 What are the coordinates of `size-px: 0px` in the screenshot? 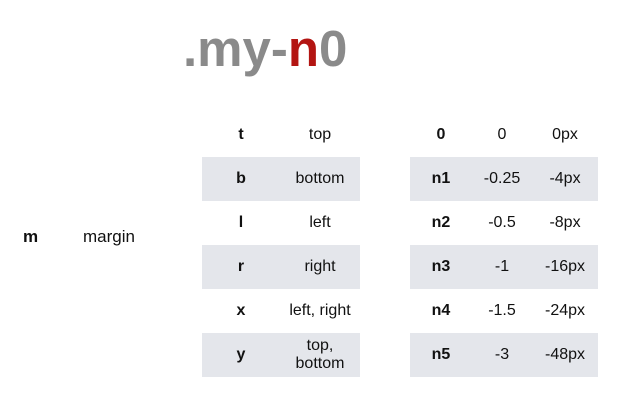 It's located at (565, 134).